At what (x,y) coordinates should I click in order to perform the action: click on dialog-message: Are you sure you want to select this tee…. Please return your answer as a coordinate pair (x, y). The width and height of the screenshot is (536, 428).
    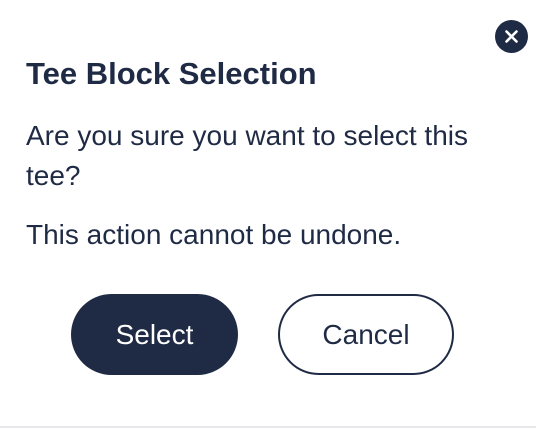
    Looking at the image, I should click on (247, 155).